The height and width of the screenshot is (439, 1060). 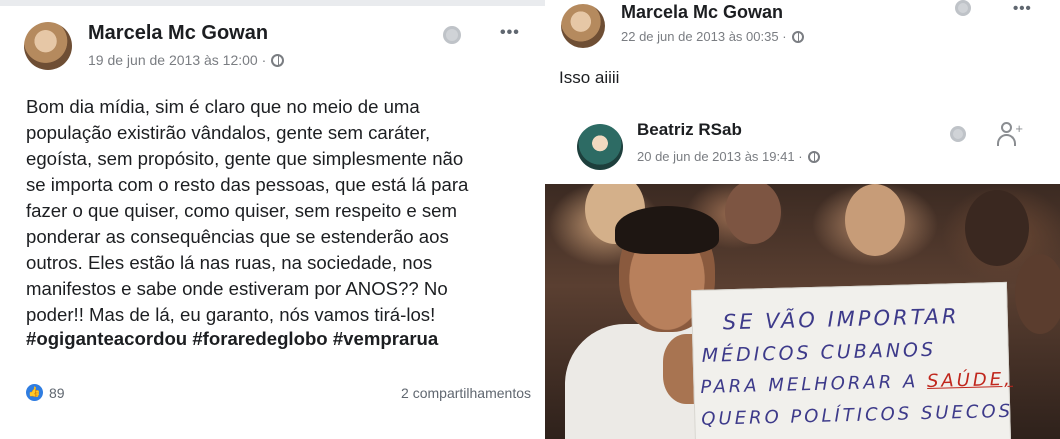 I want to click on sign-line: PARA MELHORAR A SAÚDE,, so click(x=856, y=383).